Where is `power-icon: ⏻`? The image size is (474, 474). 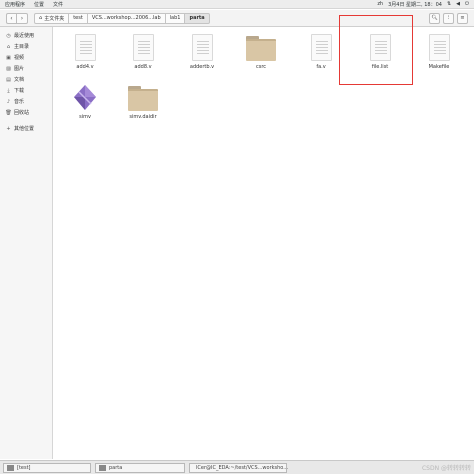 power-icon: ⏻ is located at coordinates (467, 4).